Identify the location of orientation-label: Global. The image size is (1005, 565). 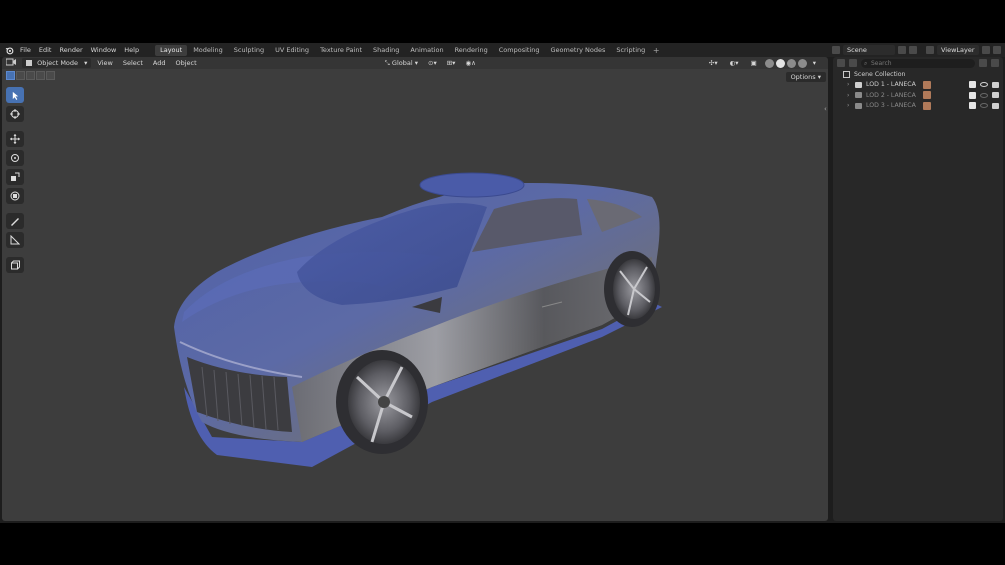
(402, 63).